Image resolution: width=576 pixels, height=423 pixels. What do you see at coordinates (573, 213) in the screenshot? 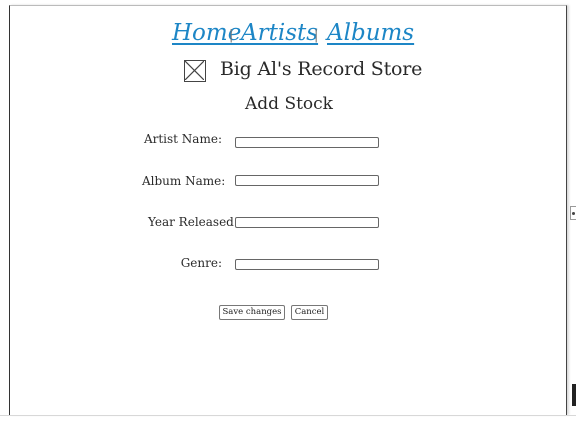
I see `scroll-handle` at bounding box center [573, 213].